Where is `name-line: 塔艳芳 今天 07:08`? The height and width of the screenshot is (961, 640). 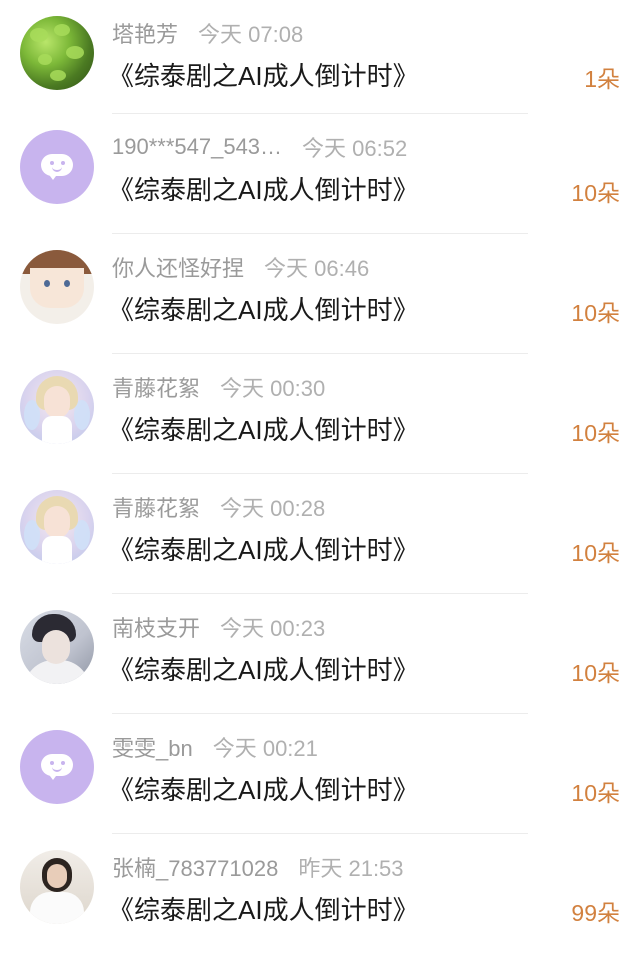 name-line: 塔艳芳 今天 07:08 is located at coordinates (207, 33).